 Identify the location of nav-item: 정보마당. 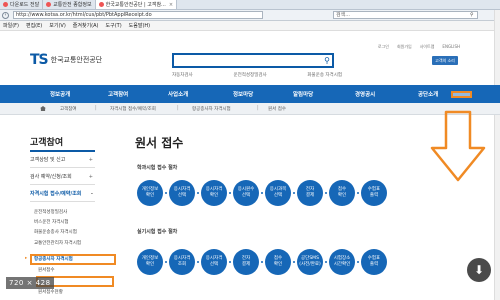
(243, 94).